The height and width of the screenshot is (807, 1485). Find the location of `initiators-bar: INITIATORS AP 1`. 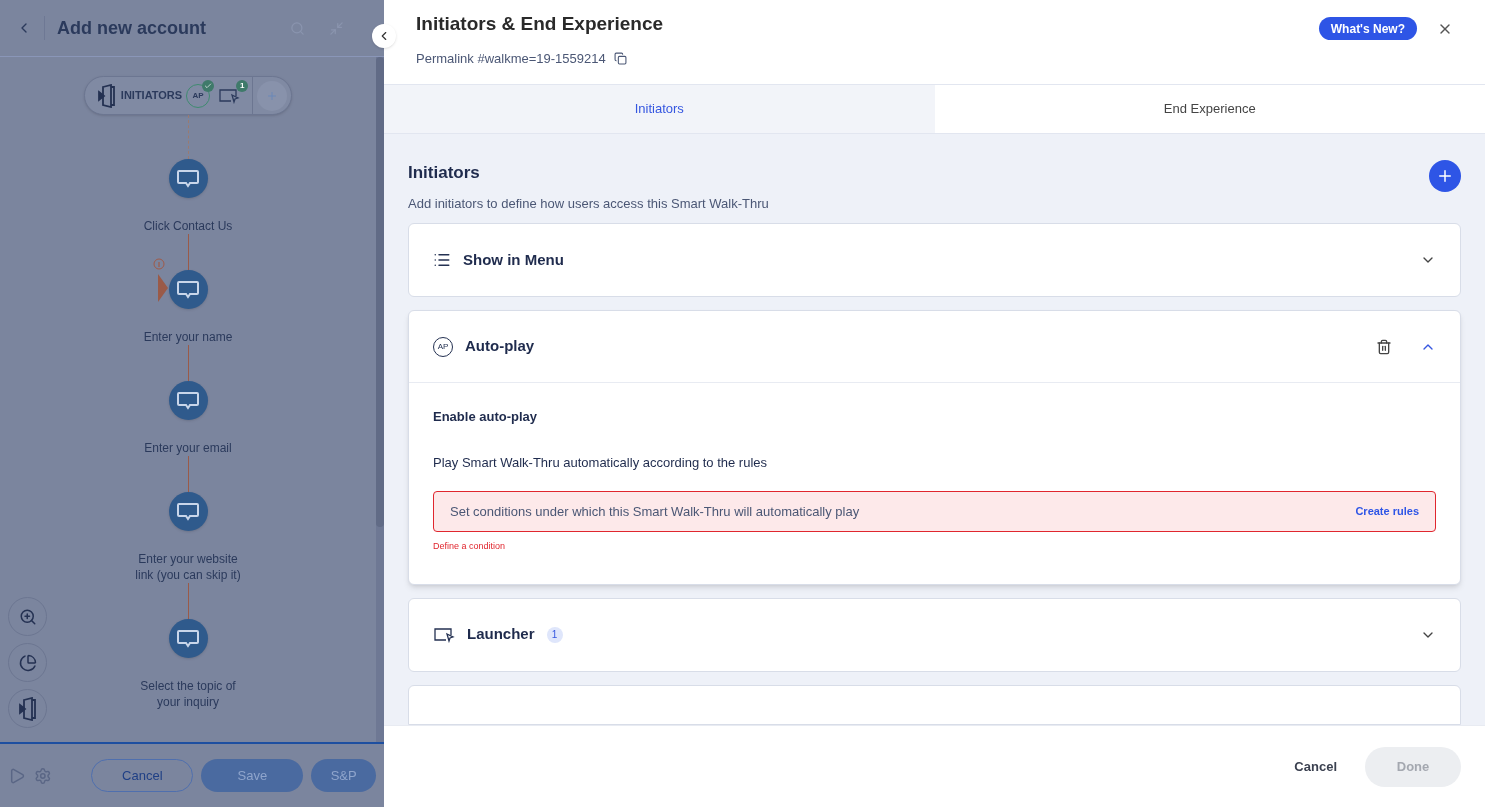

initiators-bar: INITIATORS AP 1 is located at coordinates (188, 95).